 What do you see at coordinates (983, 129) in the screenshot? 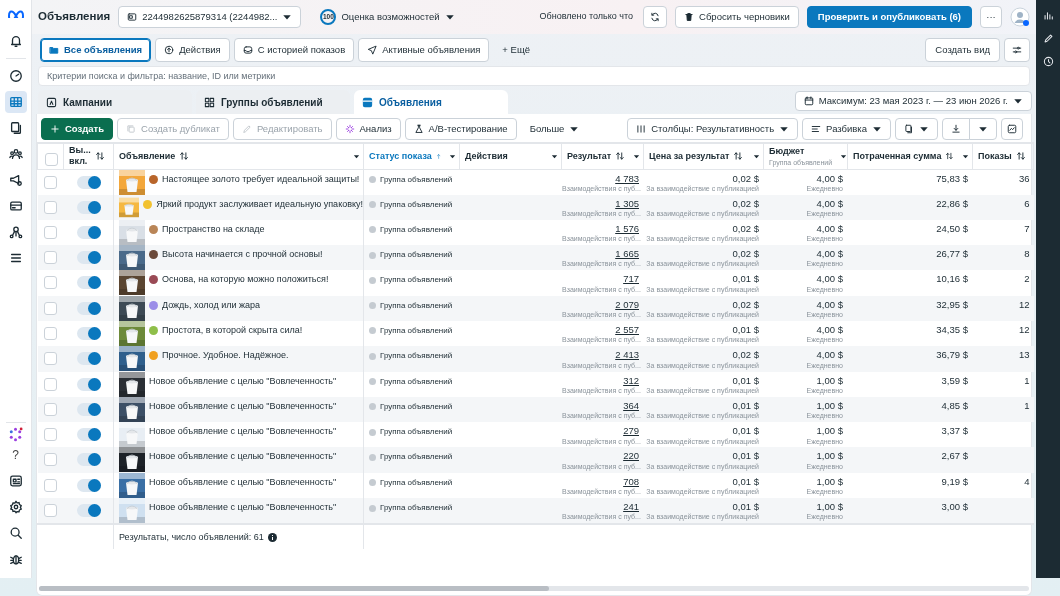
I see `export-menu-button` at bounding box center [983, 129].